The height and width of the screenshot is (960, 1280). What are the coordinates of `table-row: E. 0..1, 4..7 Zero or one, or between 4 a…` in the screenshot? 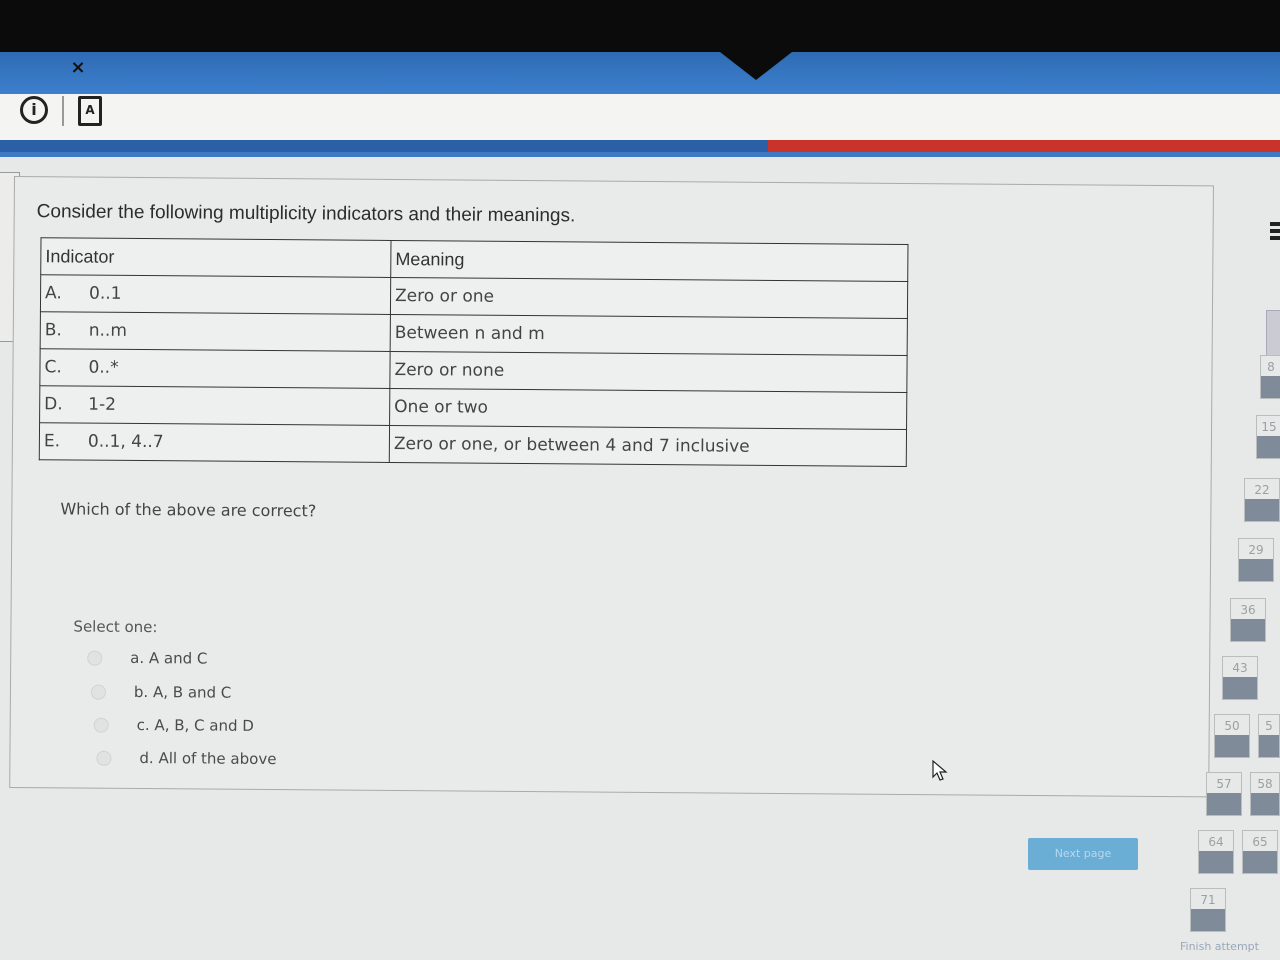 It's located at (473, 444).